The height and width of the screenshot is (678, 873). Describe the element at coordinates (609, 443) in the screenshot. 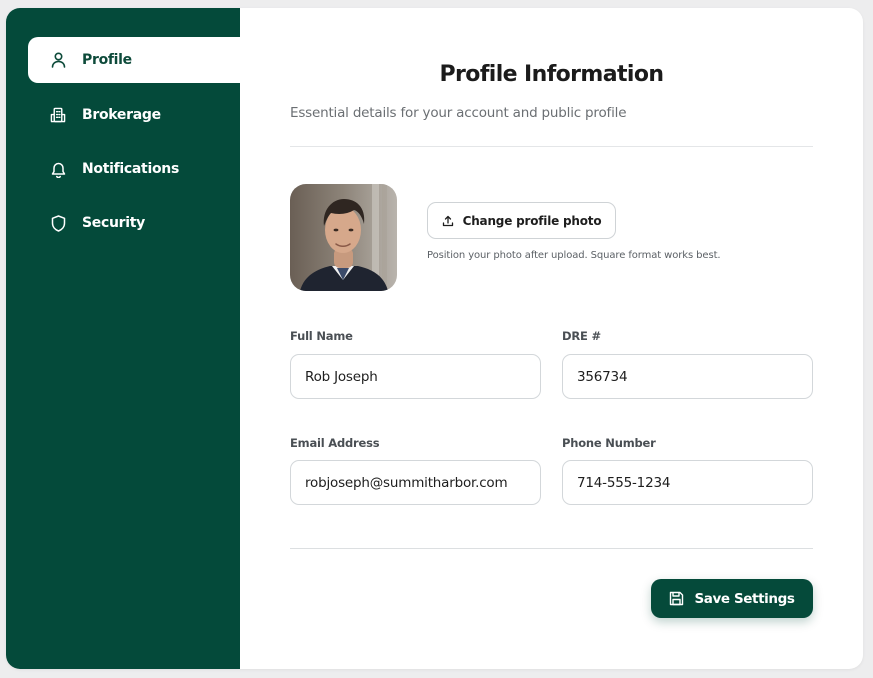

I see `phone-label: Phone Number` at that location.